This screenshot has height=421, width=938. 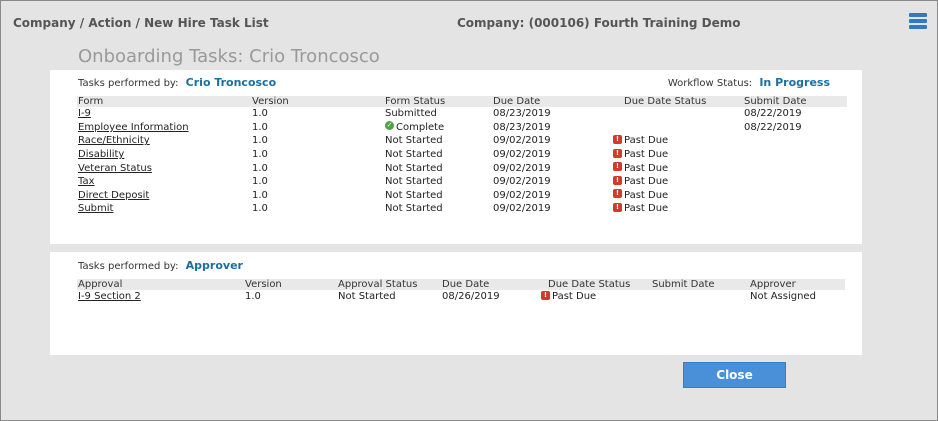 What do you see at coordinates (783, 297) in the screenshot?
I see `approver-cell: Not Assigned` at bounding box center [783, 297].